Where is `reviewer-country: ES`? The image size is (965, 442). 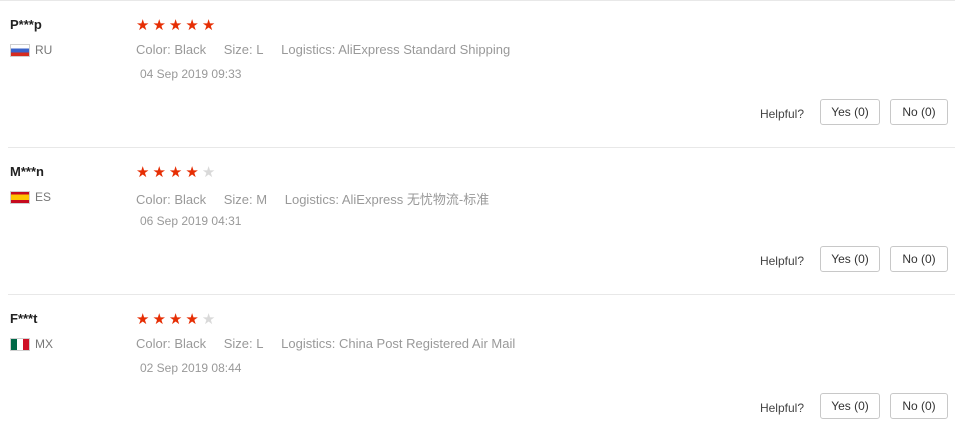 reviewer-country: ES is located at coordinates (30, 197).